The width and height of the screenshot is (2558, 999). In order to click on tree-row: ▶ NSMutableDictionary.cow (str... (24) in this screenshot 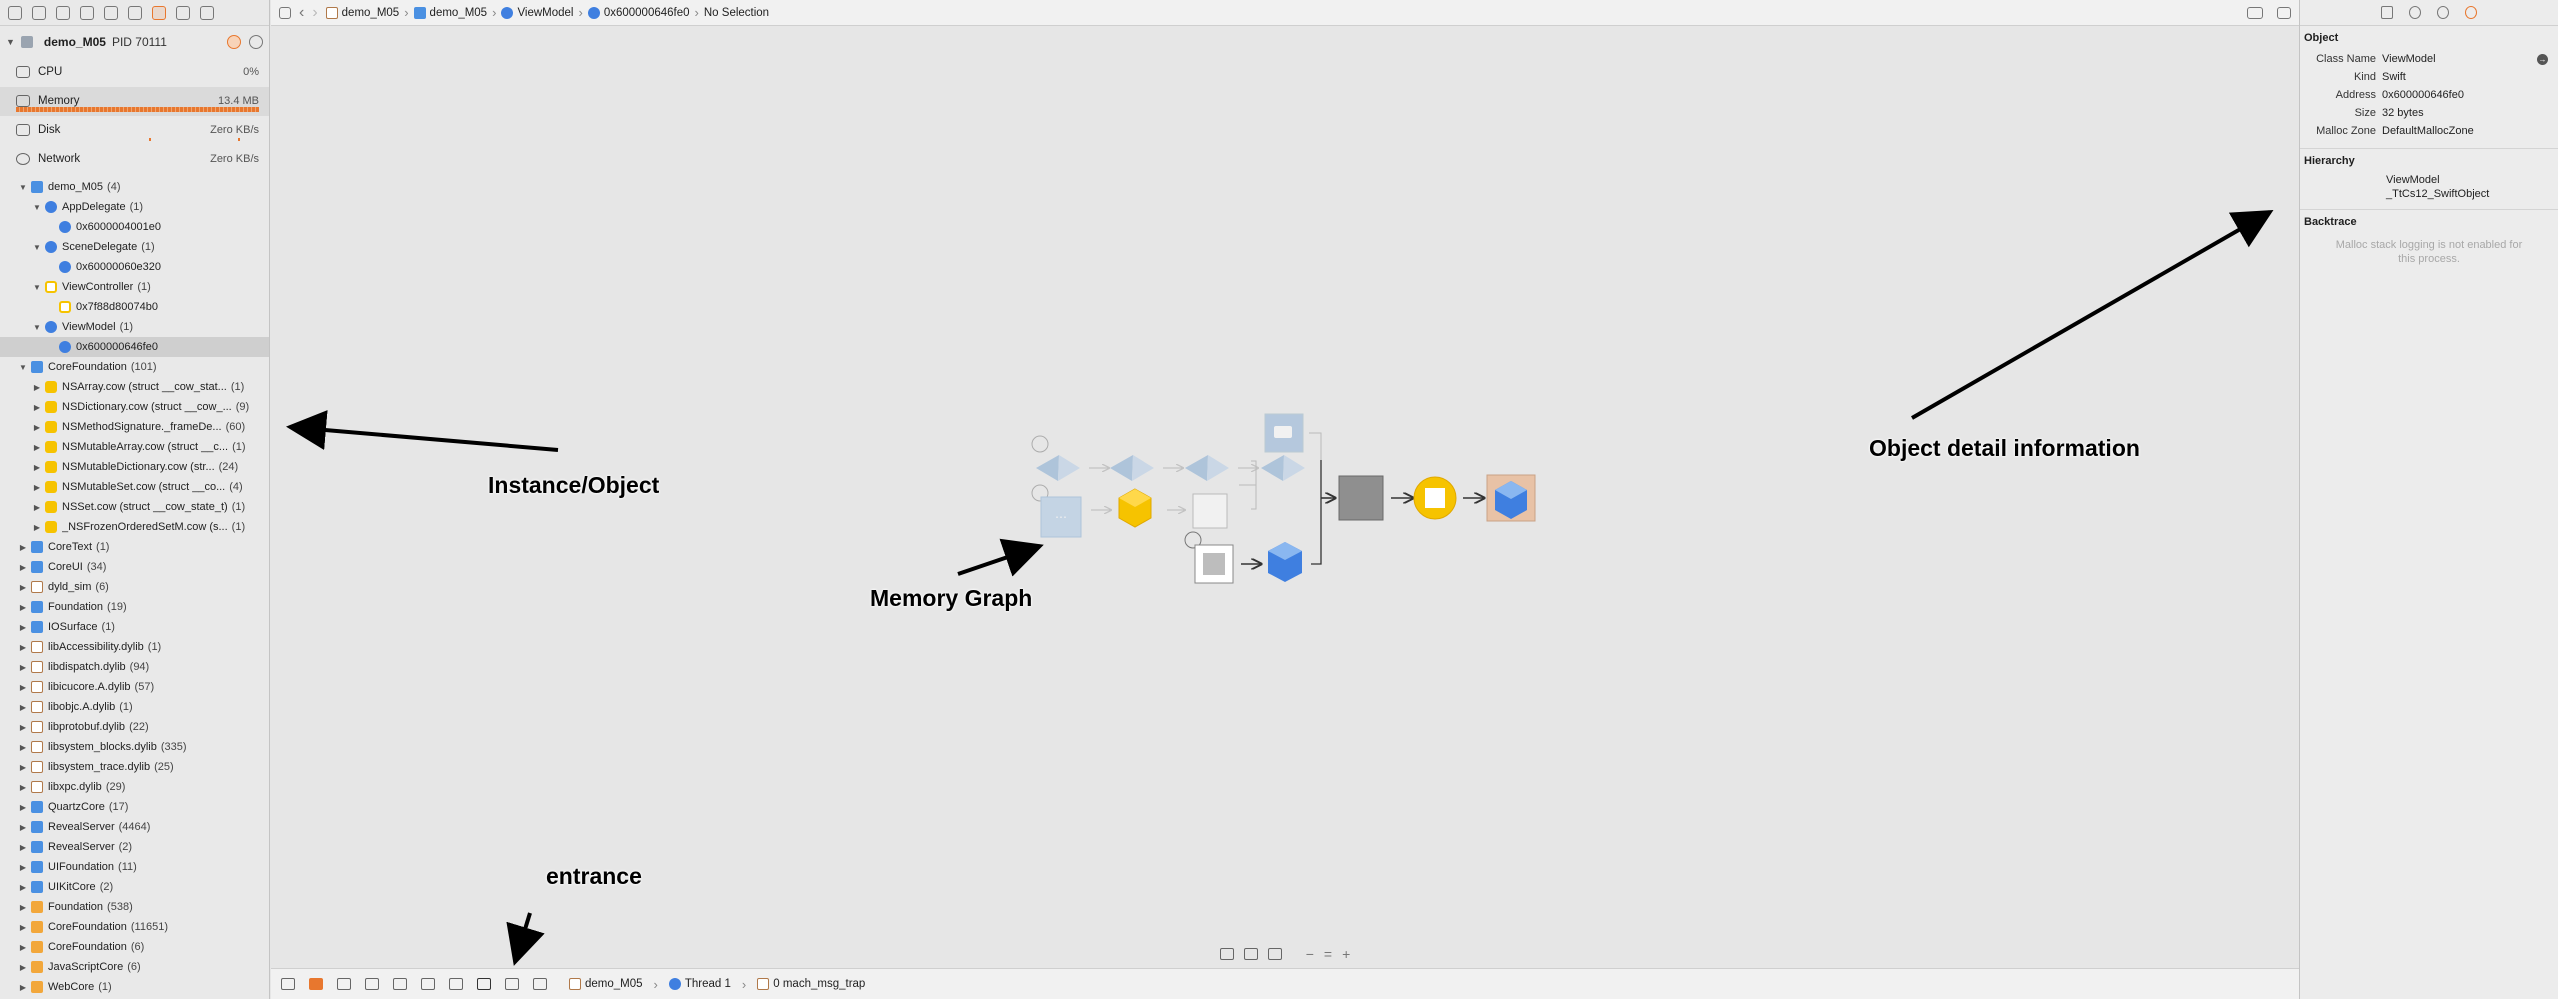, I will do `click(134, 467)`.